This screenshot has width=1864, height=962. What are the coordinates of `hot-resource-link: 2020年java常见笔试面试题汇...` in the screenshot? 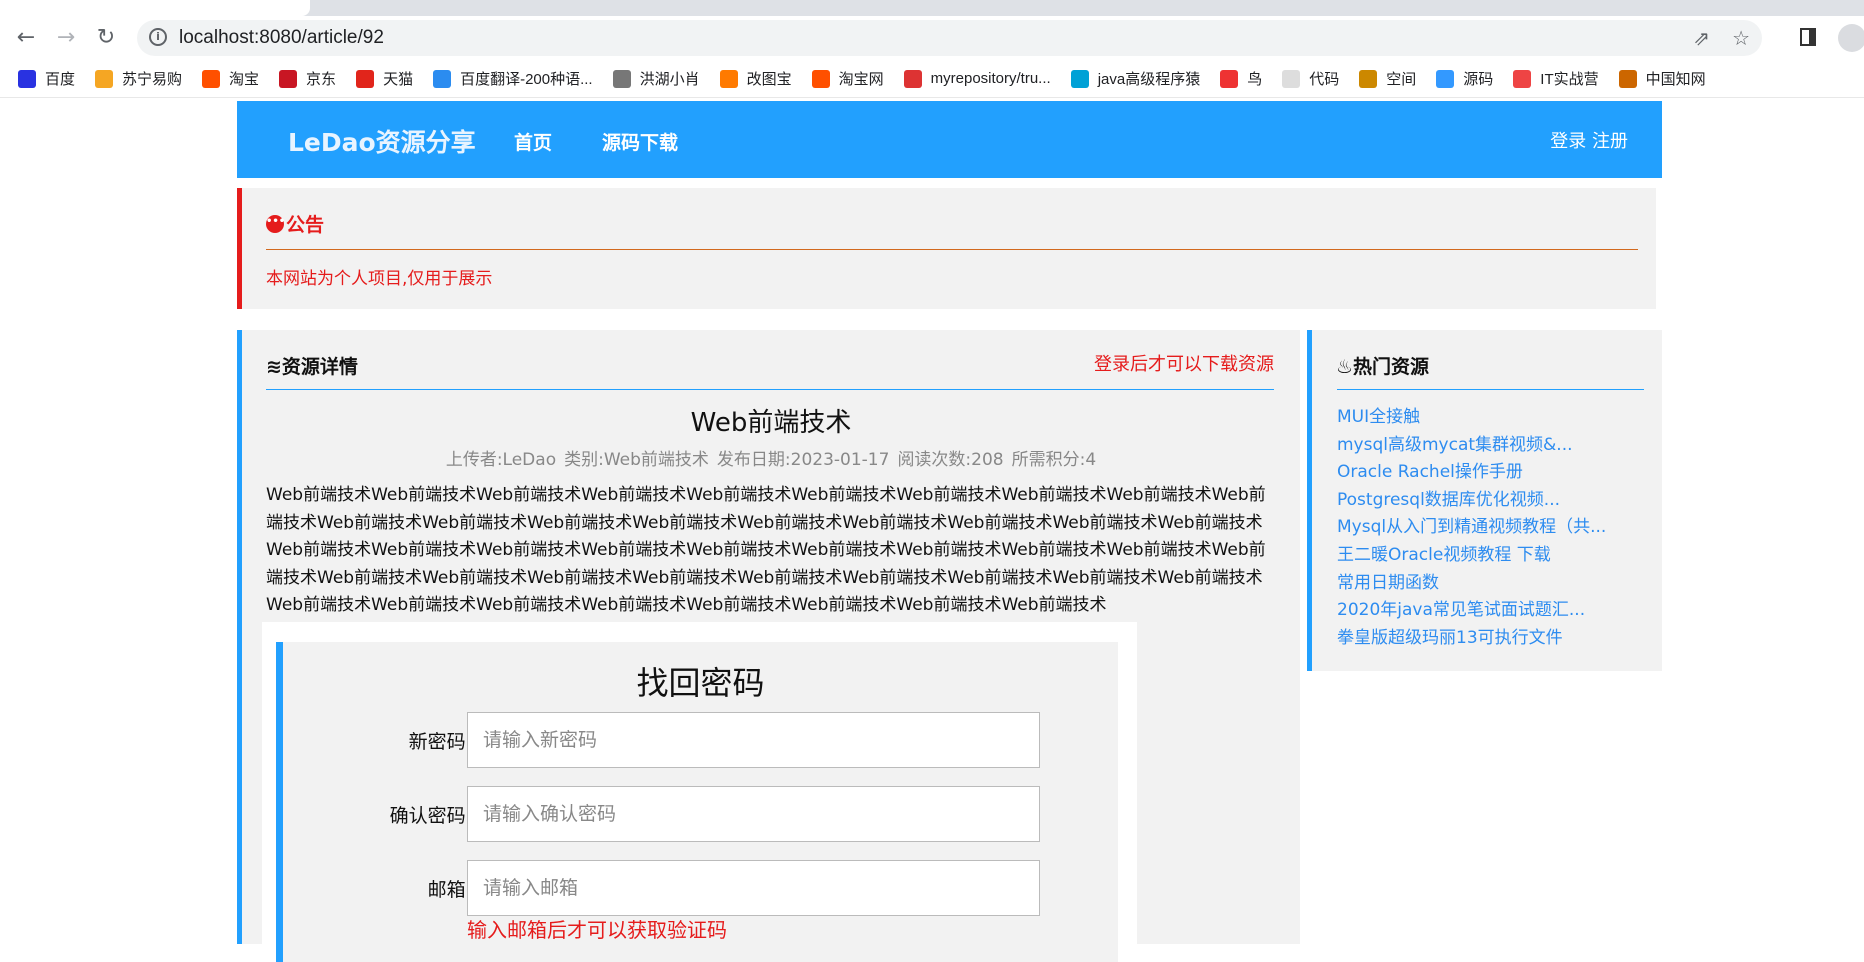 It's located at (1471, 611).